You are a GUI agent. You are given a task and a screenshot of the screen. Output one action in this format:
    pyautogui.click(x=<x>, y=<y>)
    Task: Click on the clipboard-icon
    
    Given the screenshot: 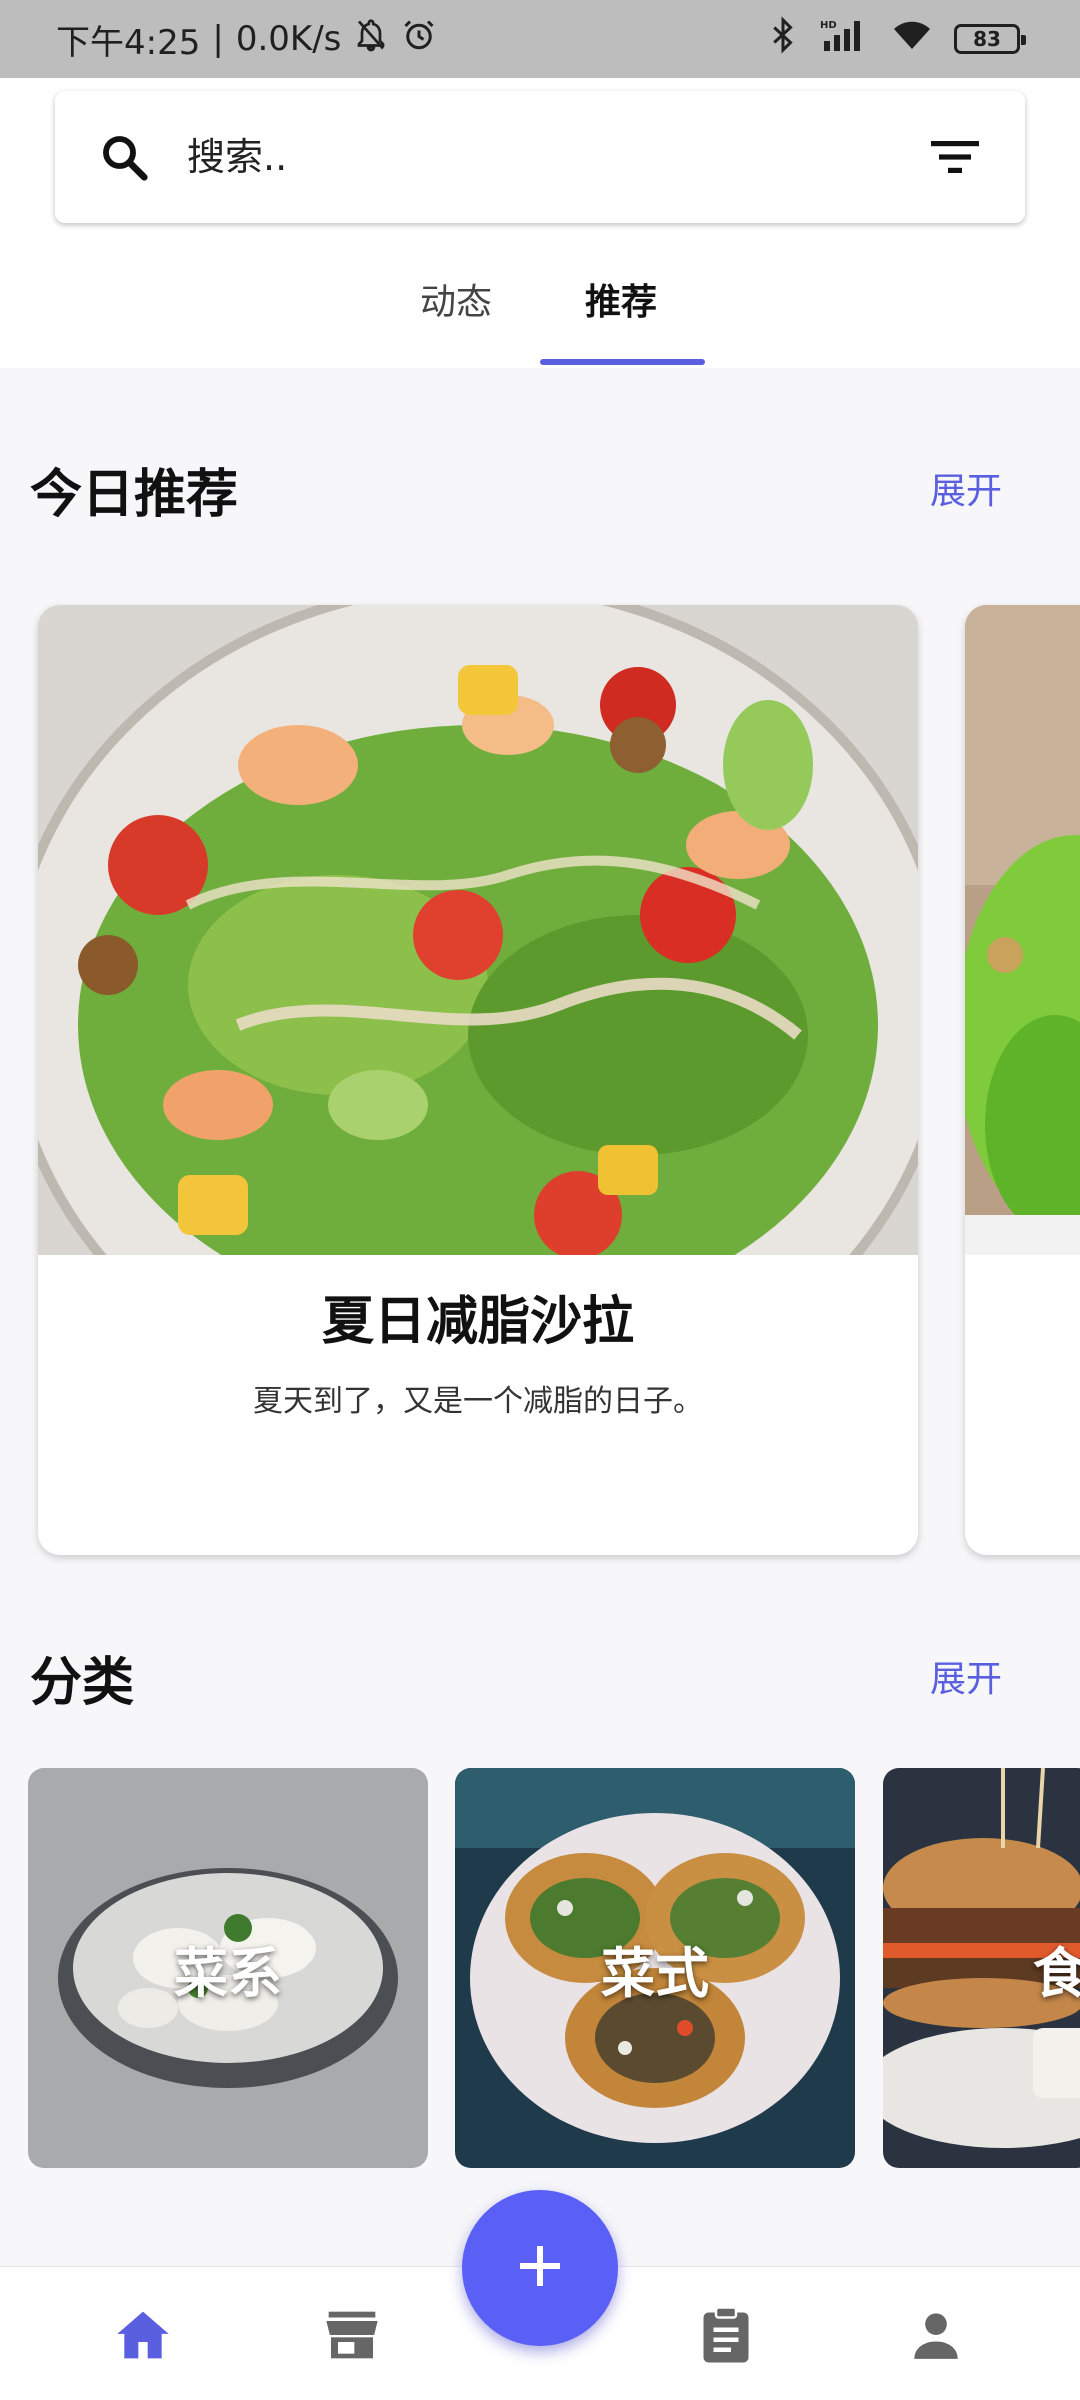 What is the action you would take?
    pyautogui.click(x=726, y=2335)
    